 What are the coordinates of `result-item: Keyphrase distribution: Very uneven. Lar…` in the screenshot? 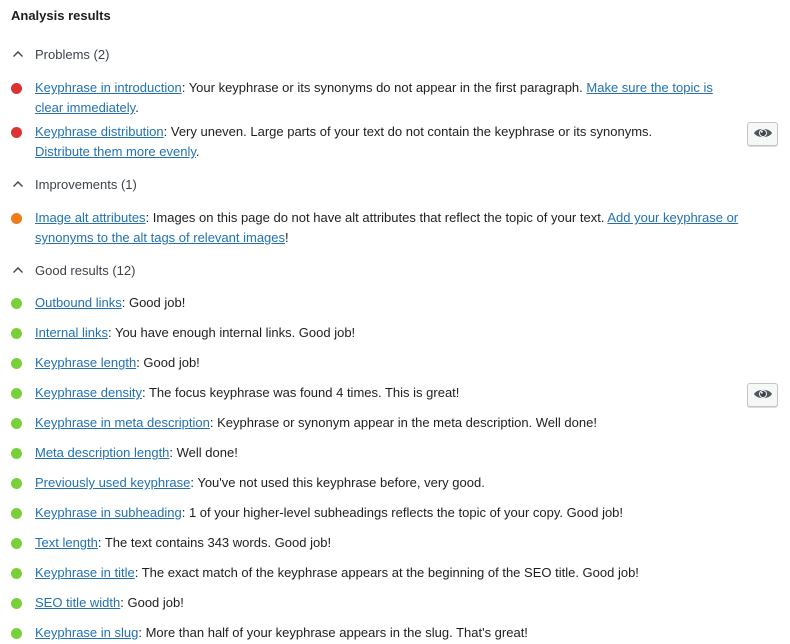 It's located at (376, 142).